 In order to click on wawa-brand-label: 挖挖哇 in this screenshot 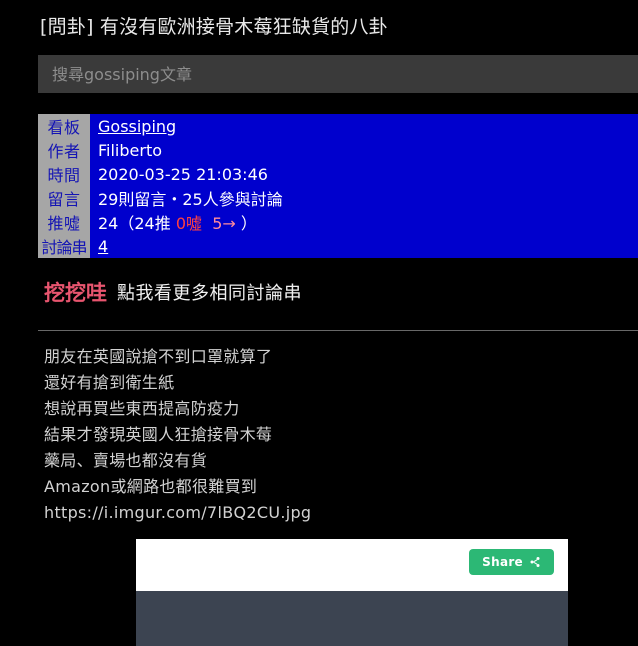, I will do `click(75, 293)`.